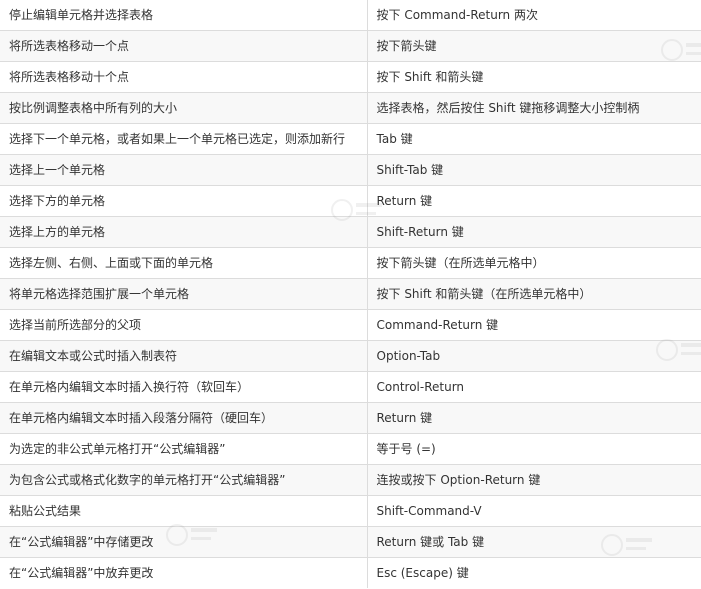 Image resolution: width=701 pixels, height=589 pixels. I want to click on action-cell: 将所选表格移动一个点, so click(184, 46).